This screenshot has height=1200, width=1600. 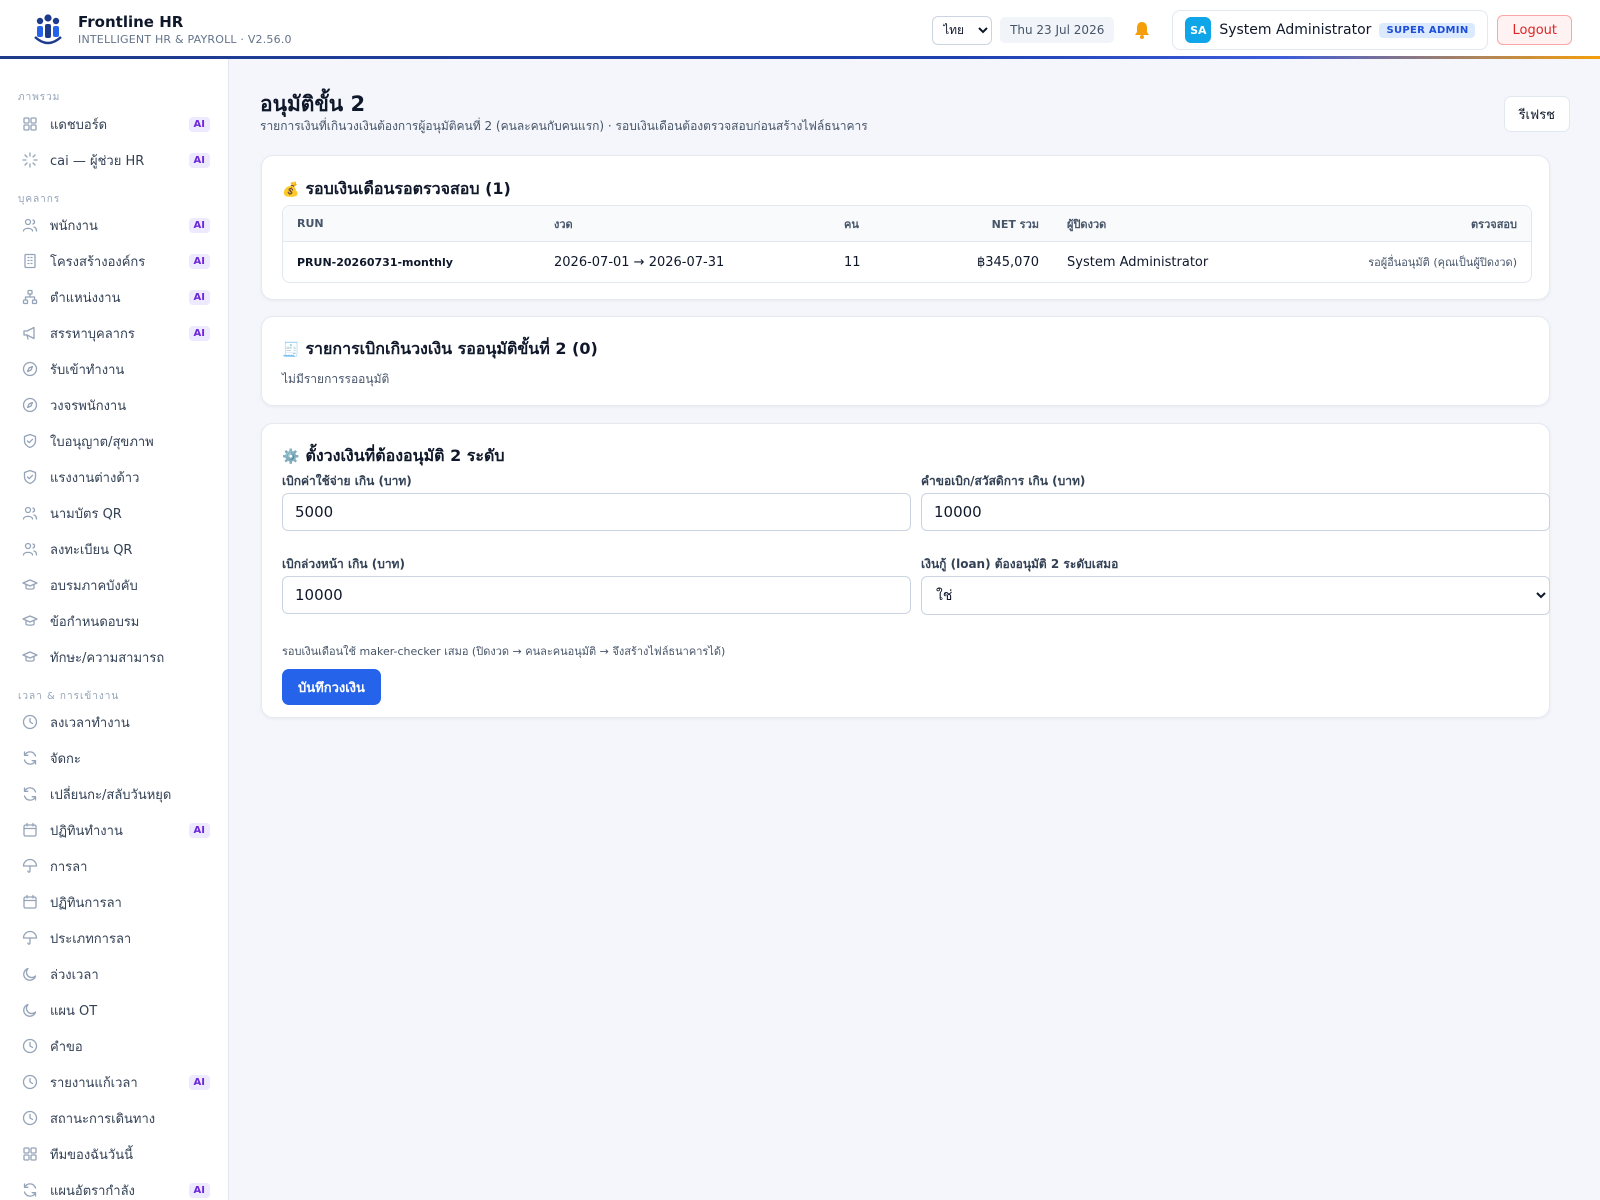 I want to click on bell-icon, so click(x=1142, y=30).